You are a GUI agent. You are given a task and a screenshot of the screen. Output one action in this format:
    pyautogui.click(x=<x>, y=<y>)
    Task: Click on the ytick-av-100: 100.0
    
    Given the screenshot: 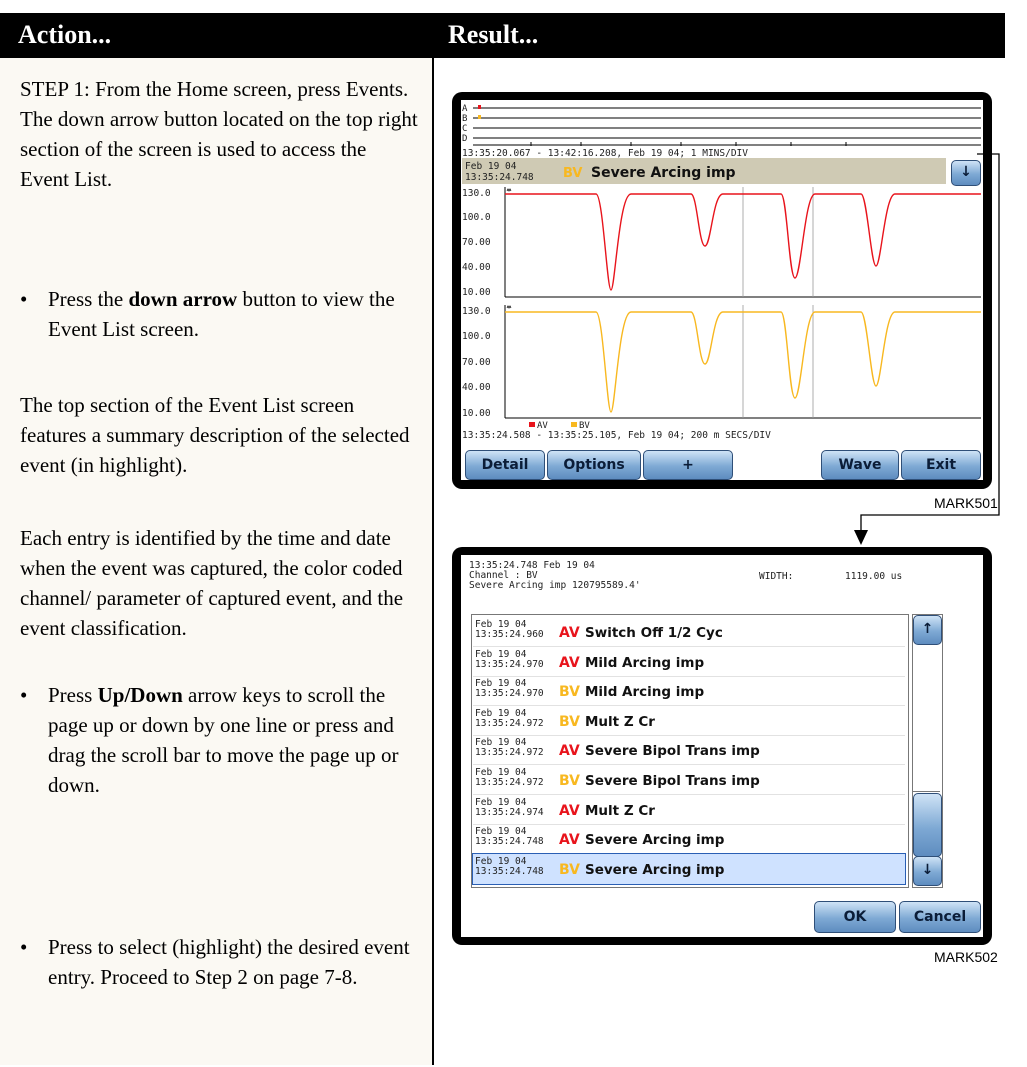 What is the action you would take?
    pyautogui.click(x=476, y=217)
    